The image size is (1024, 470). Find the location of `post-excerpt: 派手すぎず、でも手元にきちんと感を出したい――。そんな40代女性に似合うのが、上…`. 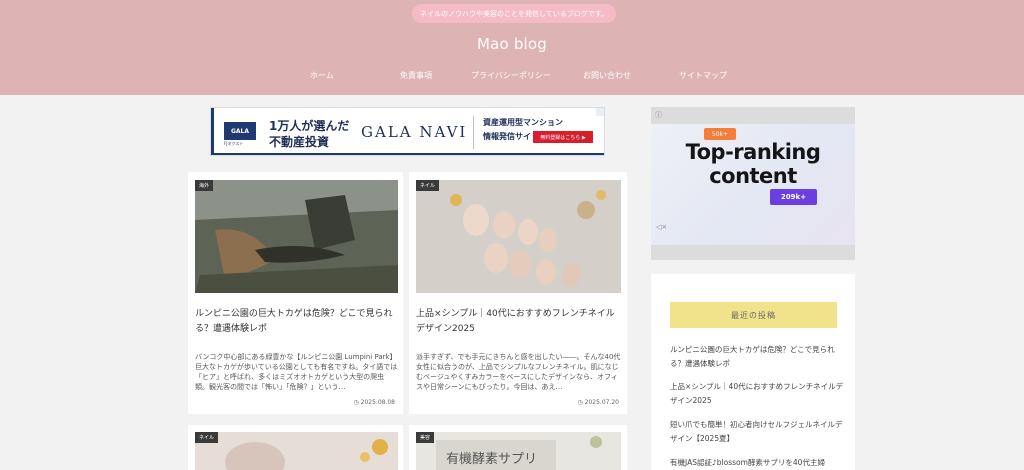

post-excerpt: 派手すぎず、でも手元にきちんと感を出したい――。そんな40代女性に似合うのが、上… is located at coordinates (518, 372).